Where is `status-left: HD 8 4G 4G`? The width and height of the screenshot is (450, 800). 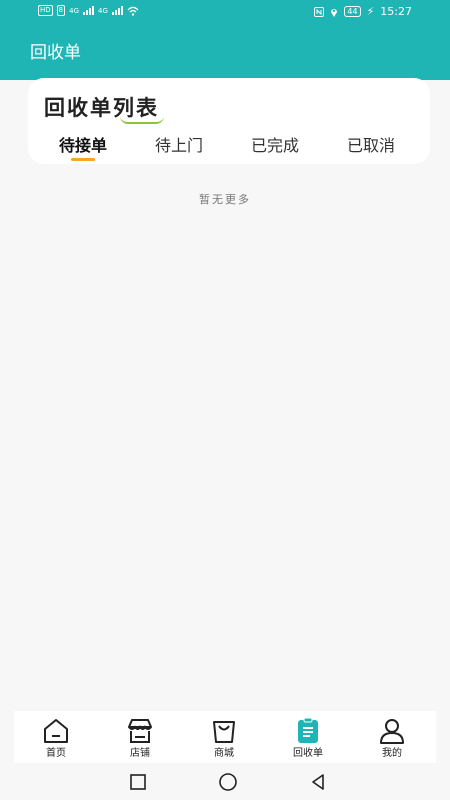
status-left: HD 8 4G 4G is located at coordinates (88, 10).